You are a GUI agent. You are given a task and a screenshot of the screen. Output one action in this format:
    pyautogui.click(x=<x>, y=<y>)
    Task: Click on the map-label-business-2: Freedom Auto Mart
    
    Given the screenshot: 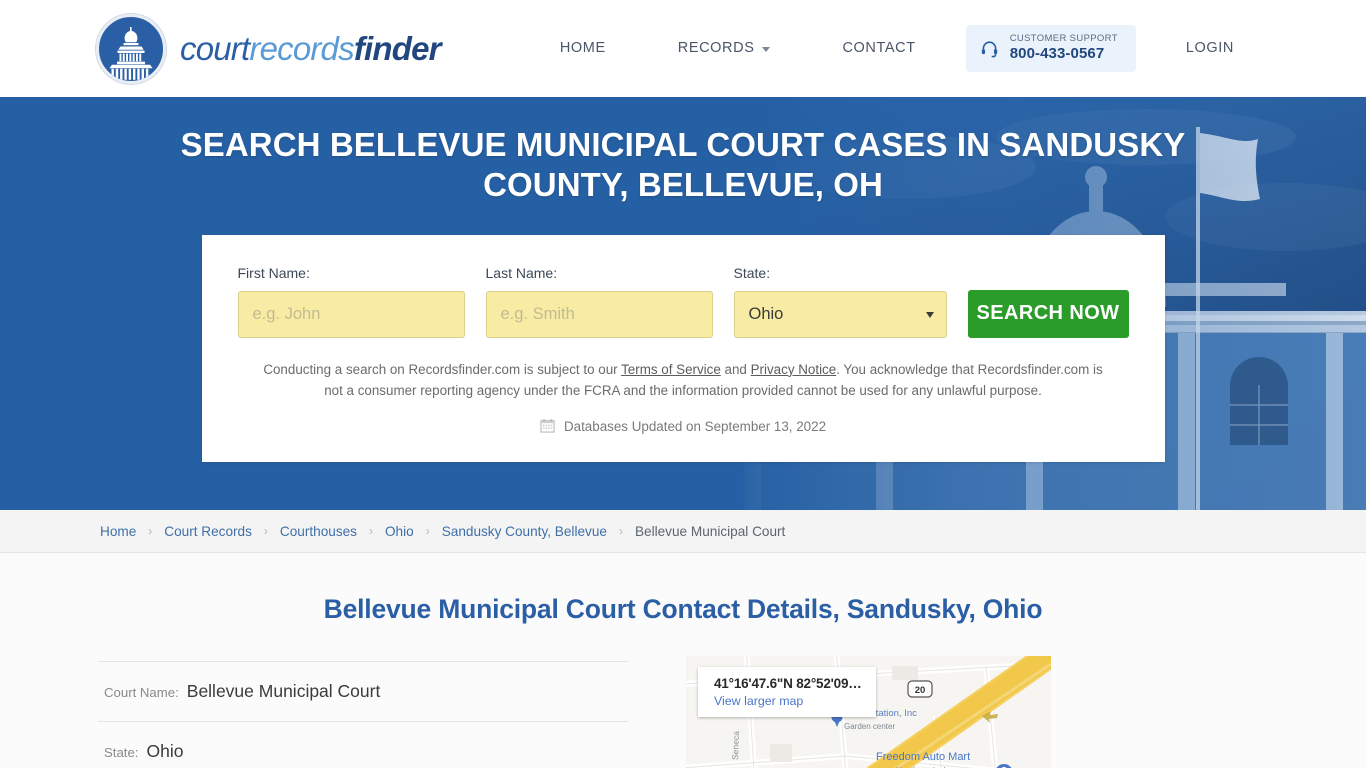 What is the action you would take?
    pyautogui.click(x=923, y=757)
    